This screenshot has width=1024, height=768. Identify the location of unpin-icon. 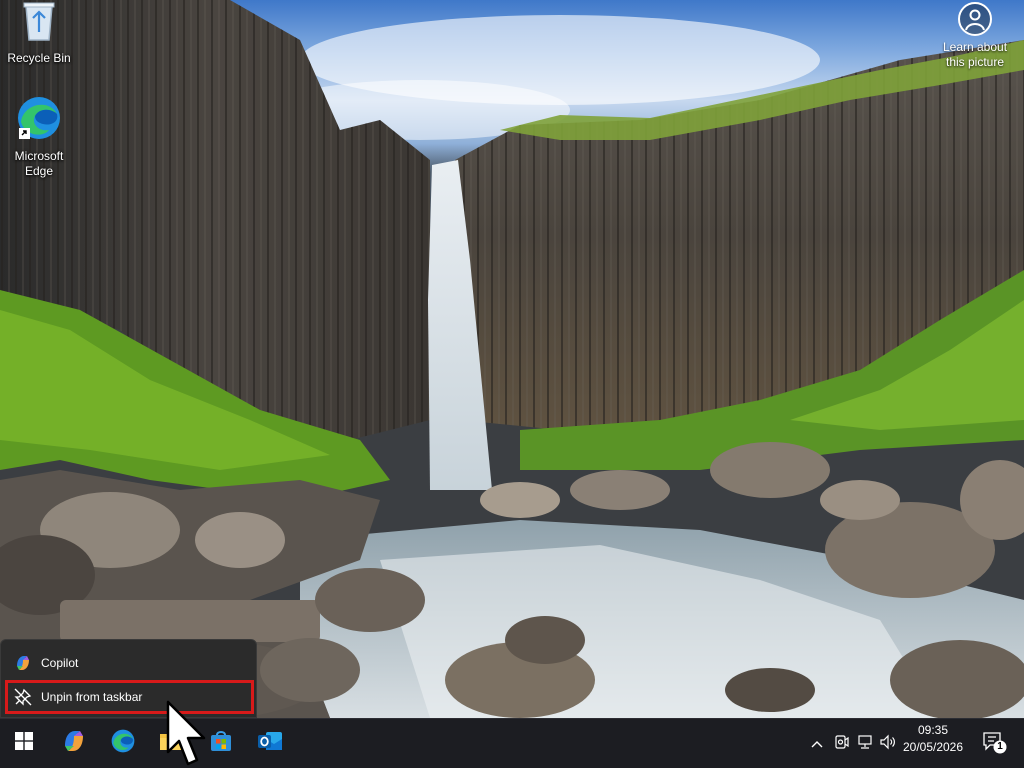
(23, 697).